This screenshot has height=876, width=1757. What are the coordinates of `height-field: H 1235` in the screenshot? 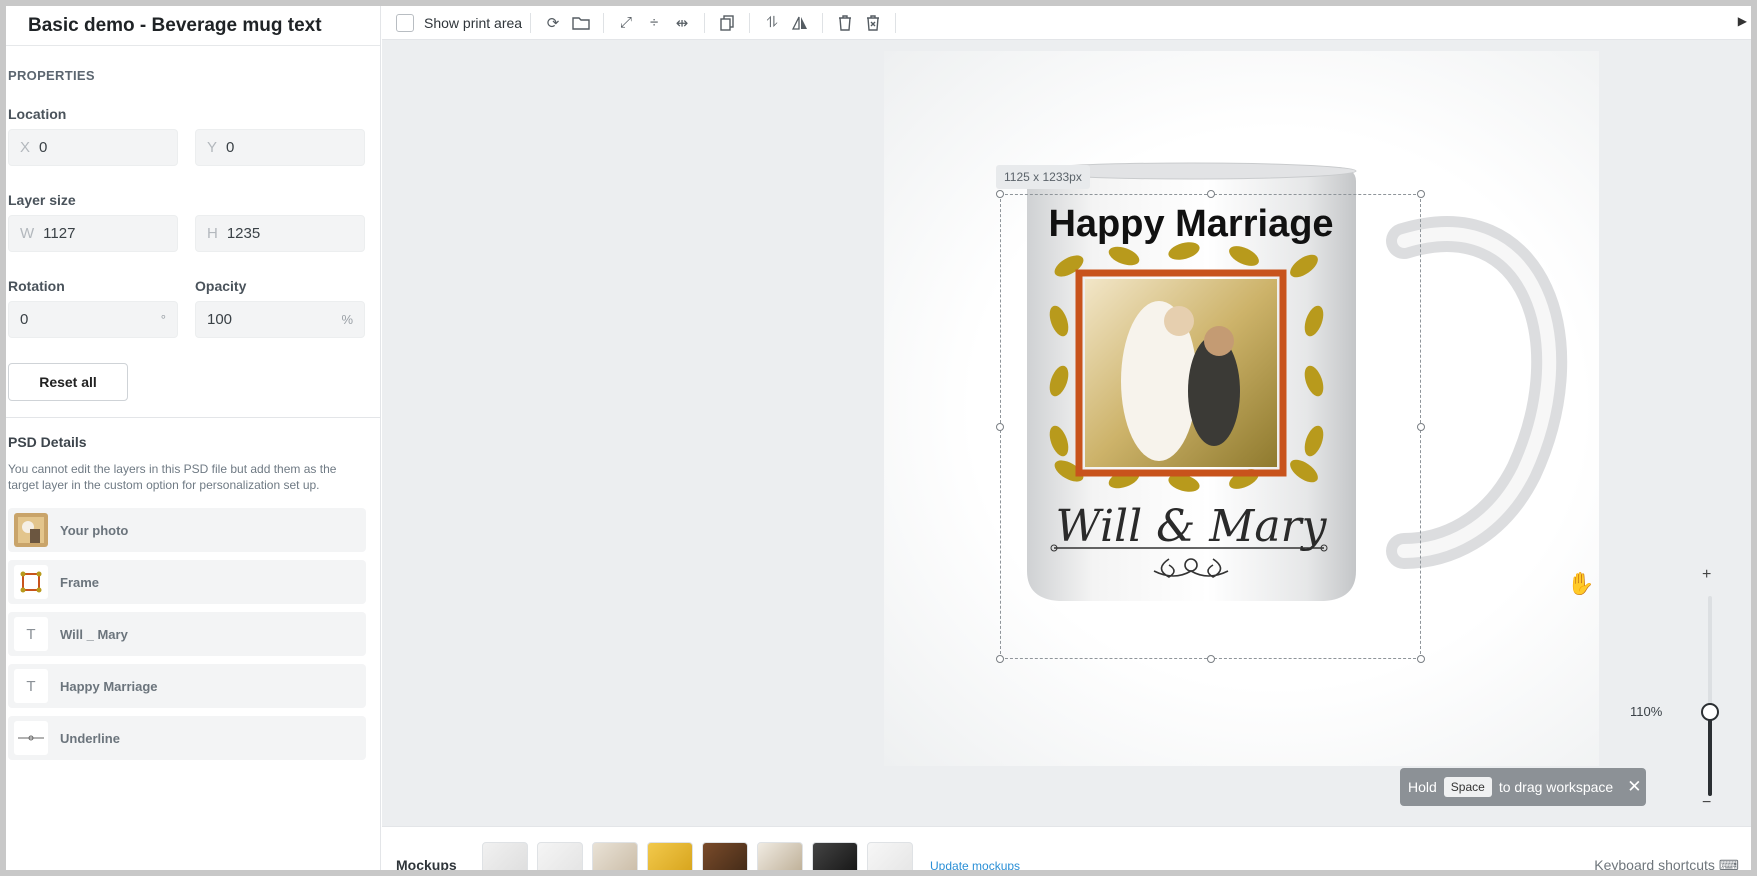 It's located at (280, 233).